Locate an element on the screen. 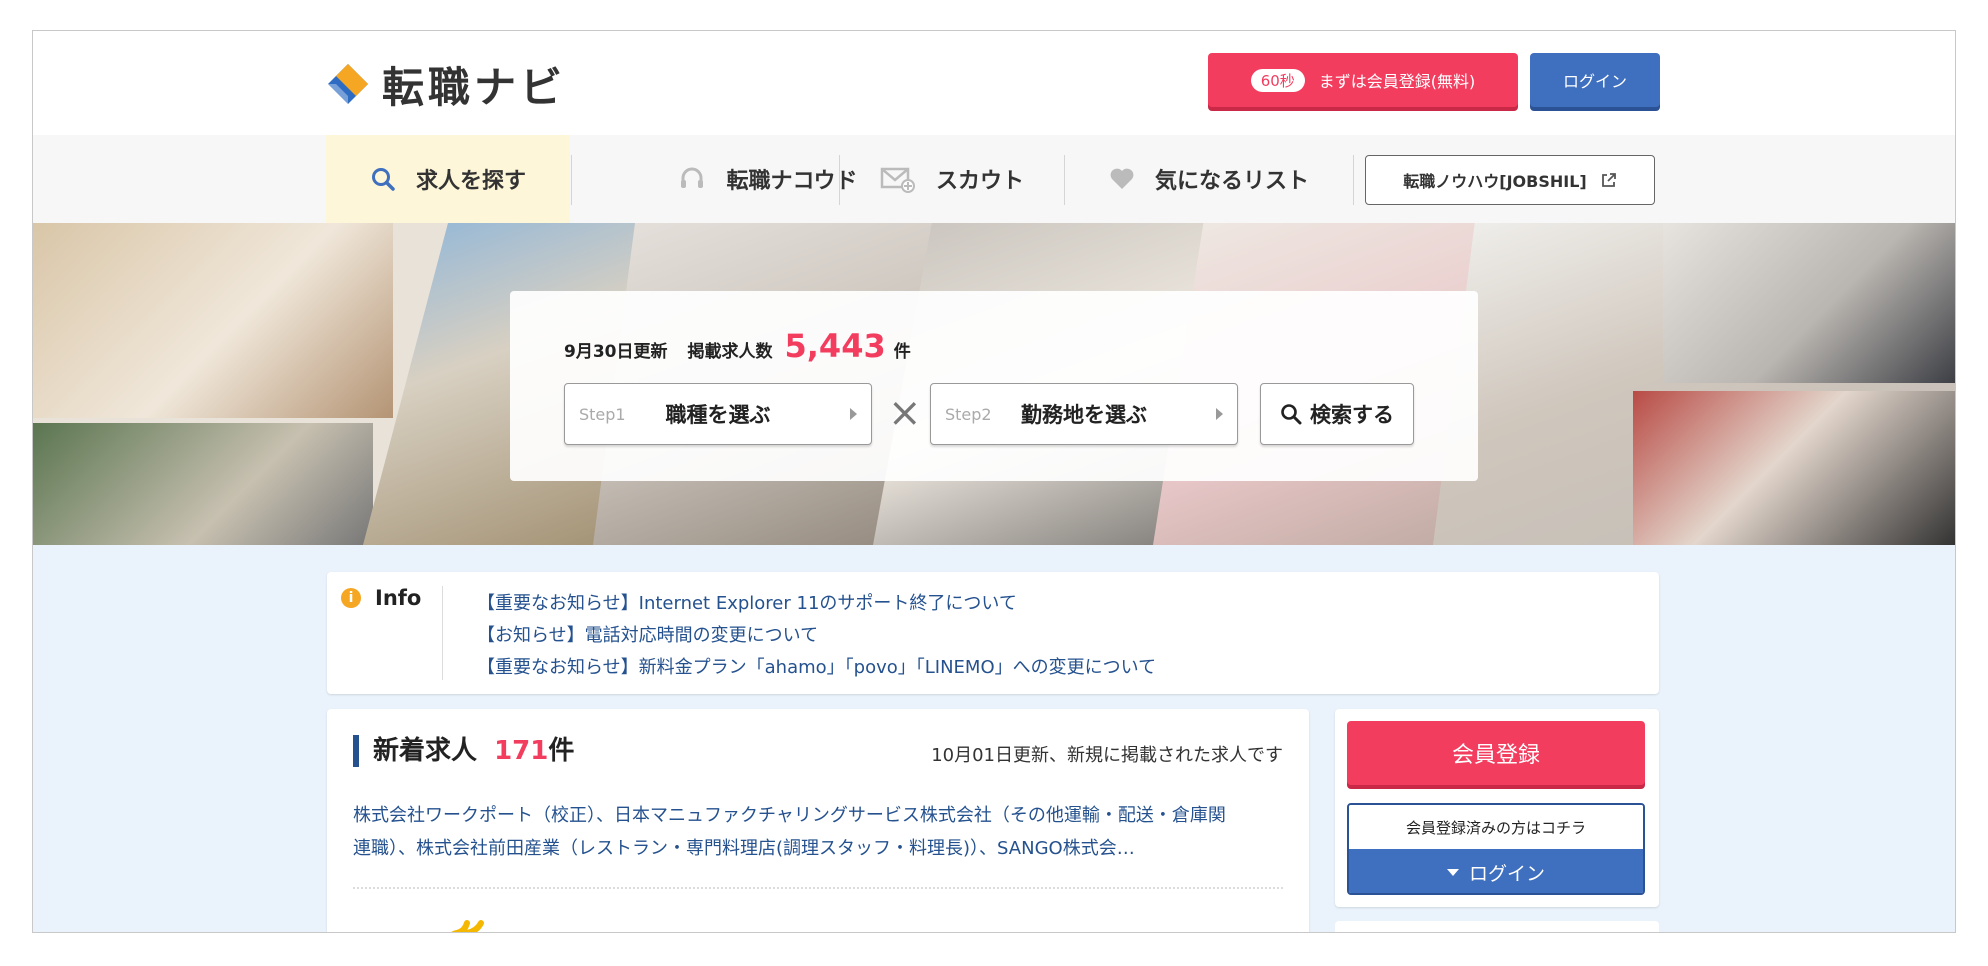 This screenshot has height=966, width=1988. site-header: 転職ナビ 60秒 まずは会員登録(無料) ログイン is located at coordinates (994, 83).